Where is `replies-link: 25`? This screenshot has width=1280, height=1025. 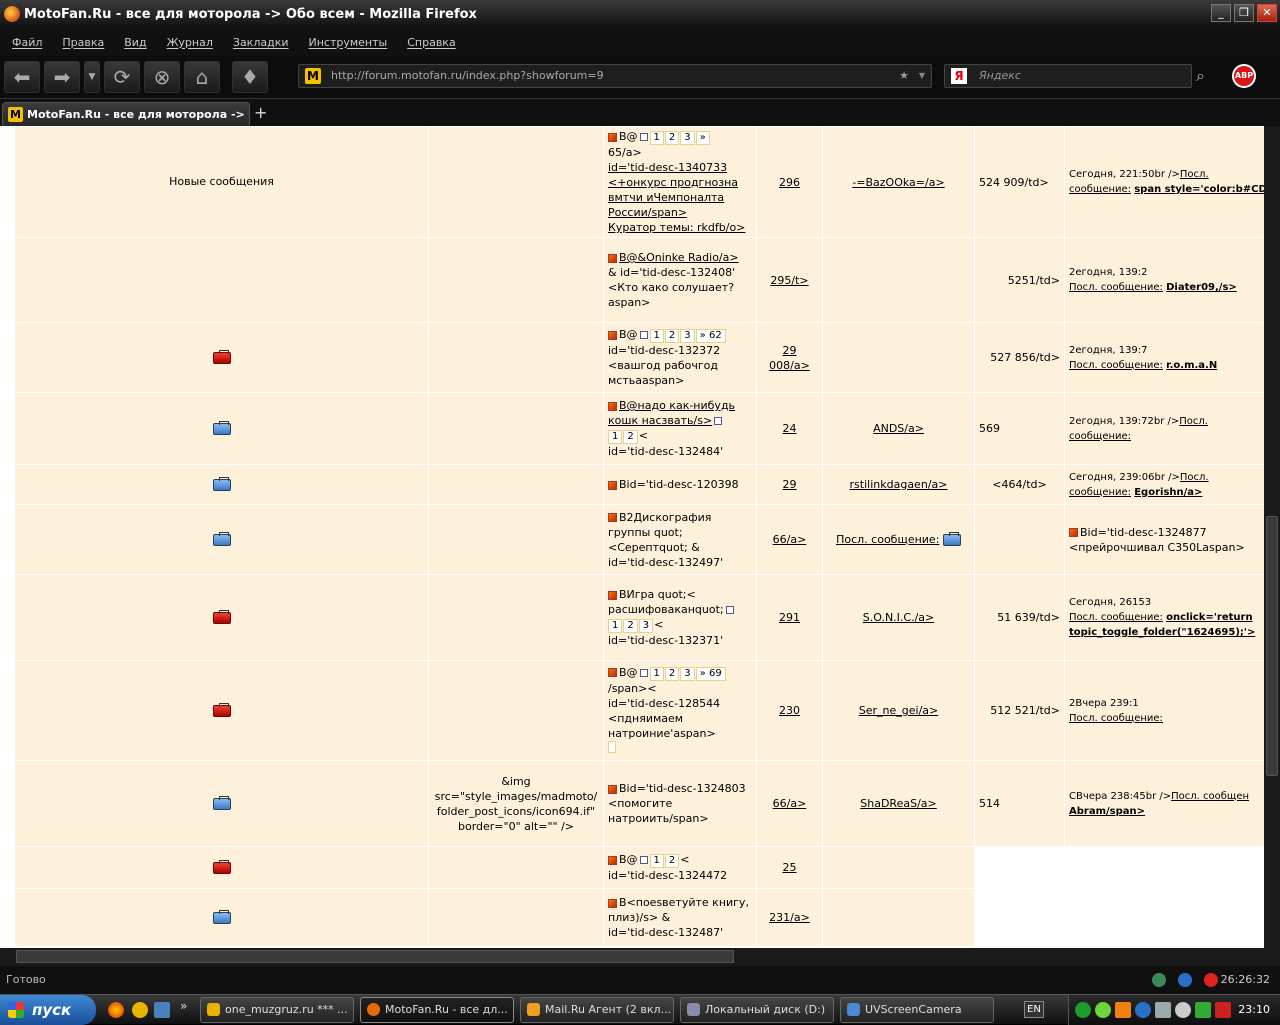
replies-link: 25 is located at coordinates (790, 867).